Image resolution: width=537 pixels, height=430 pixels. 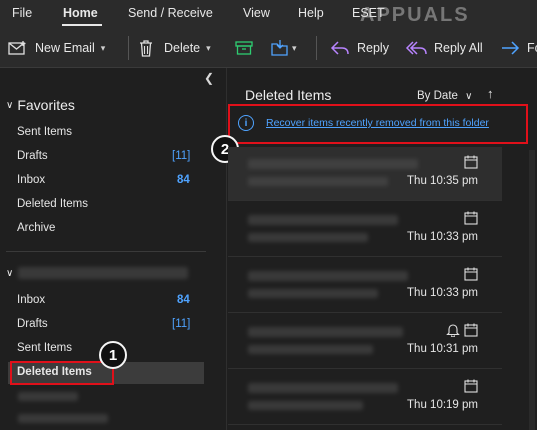 I want to click on favorite-deleted-items: Deleted Items, so click(x=52, y=204).